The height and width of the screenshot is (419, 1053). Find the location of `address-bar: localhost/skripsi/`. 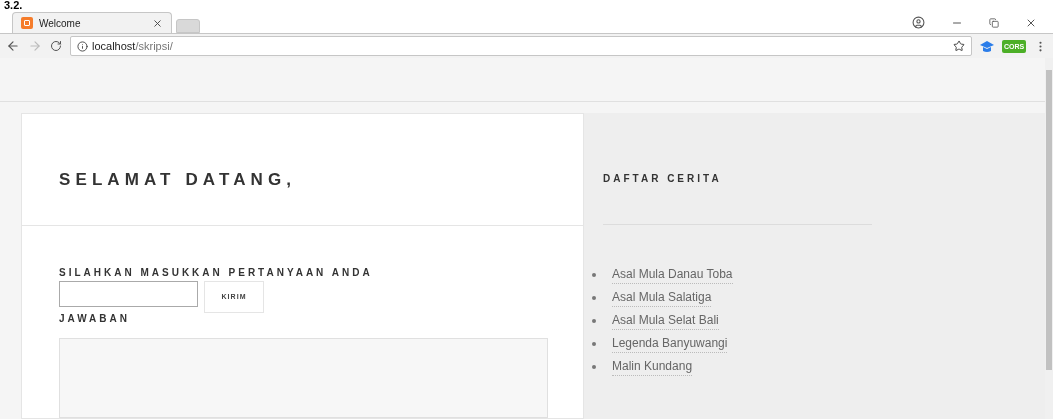

address-bar: localhost/skripsi/ is located at coordinates (521, 46).